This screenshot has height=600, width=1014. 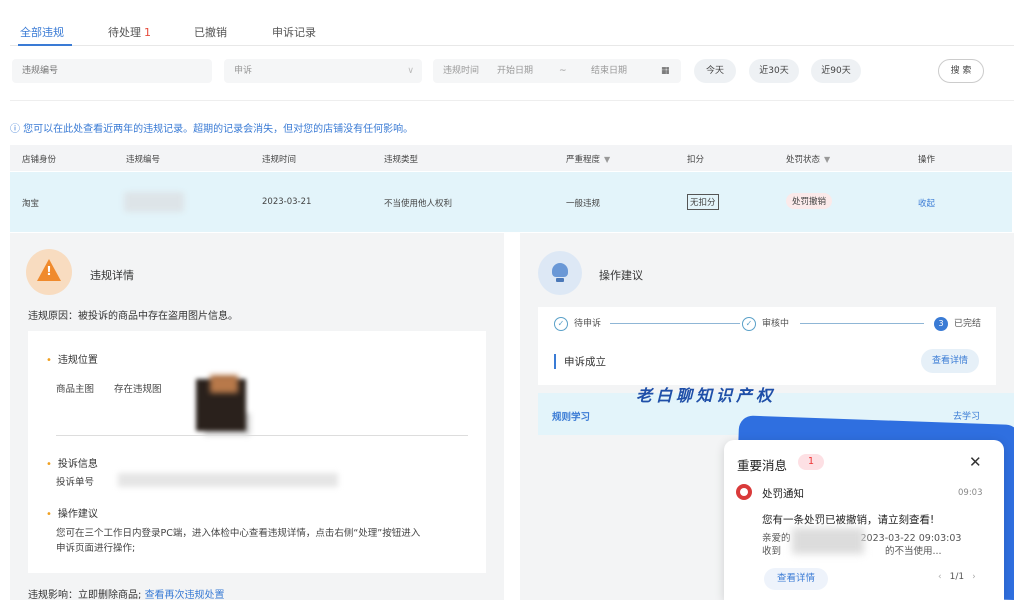 I want to click on location-main-image: 商品主图, so click(x=75, y=389).